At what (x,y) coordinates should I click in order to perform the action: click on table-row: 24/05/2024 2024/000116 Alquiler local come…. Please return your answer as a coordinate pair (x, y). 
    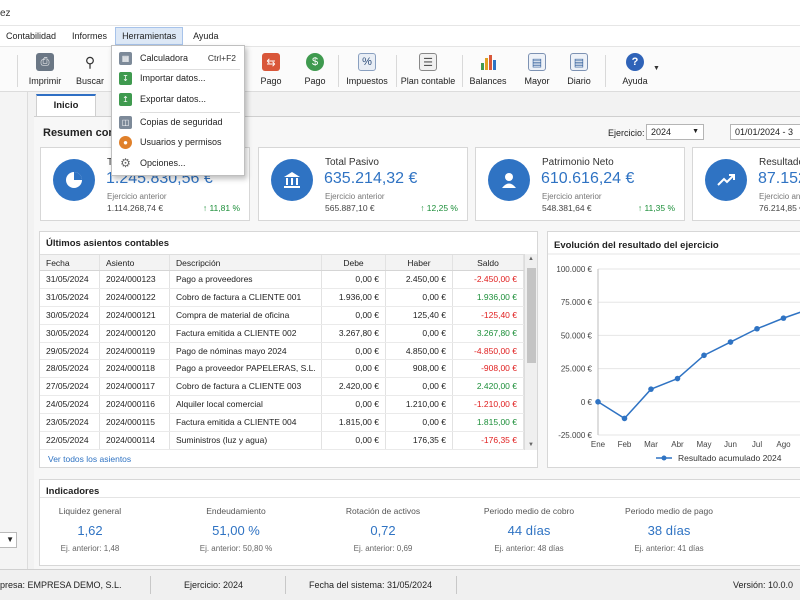
    Looking at the image, I should click on (282, 405).